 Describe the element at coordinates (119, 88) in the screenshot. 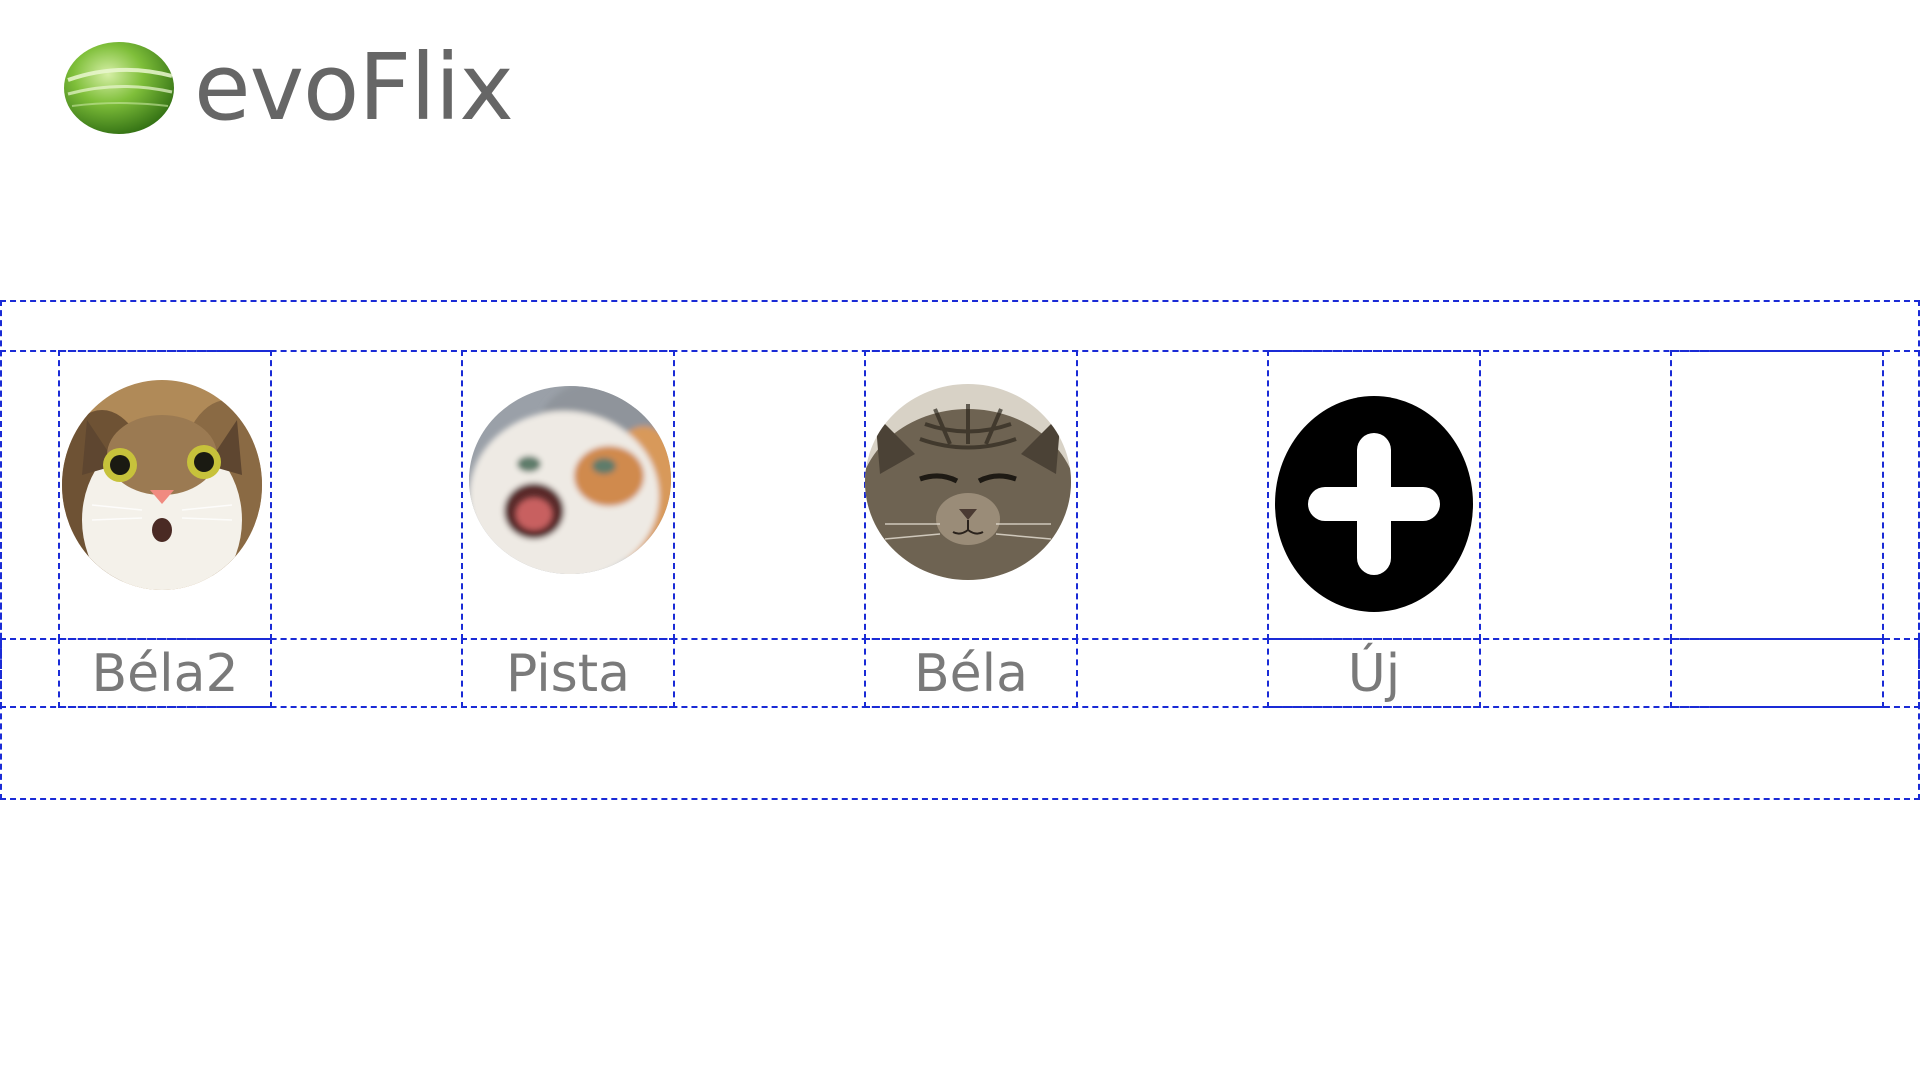

I see `green-sphere-logo-icon` at that location.